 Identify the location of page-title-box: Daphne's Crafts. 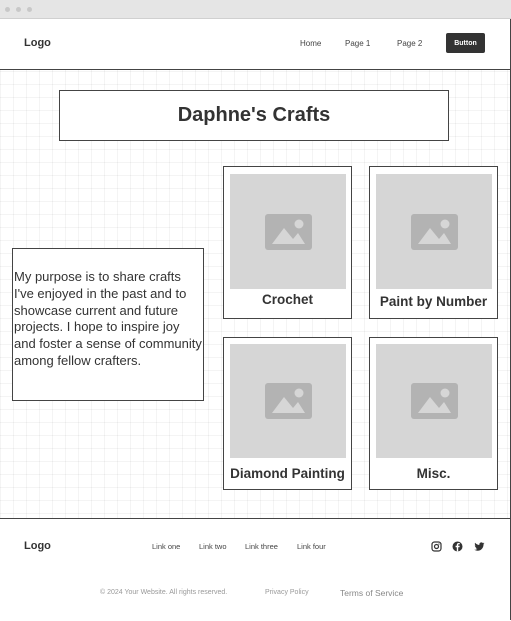
(254, 115).